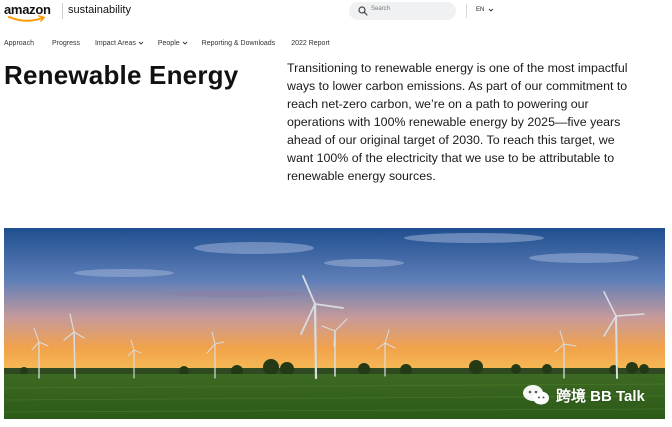 This screenshot has width=672, height=427. I want to click on brand-label: sustainability, so click(99, 10).